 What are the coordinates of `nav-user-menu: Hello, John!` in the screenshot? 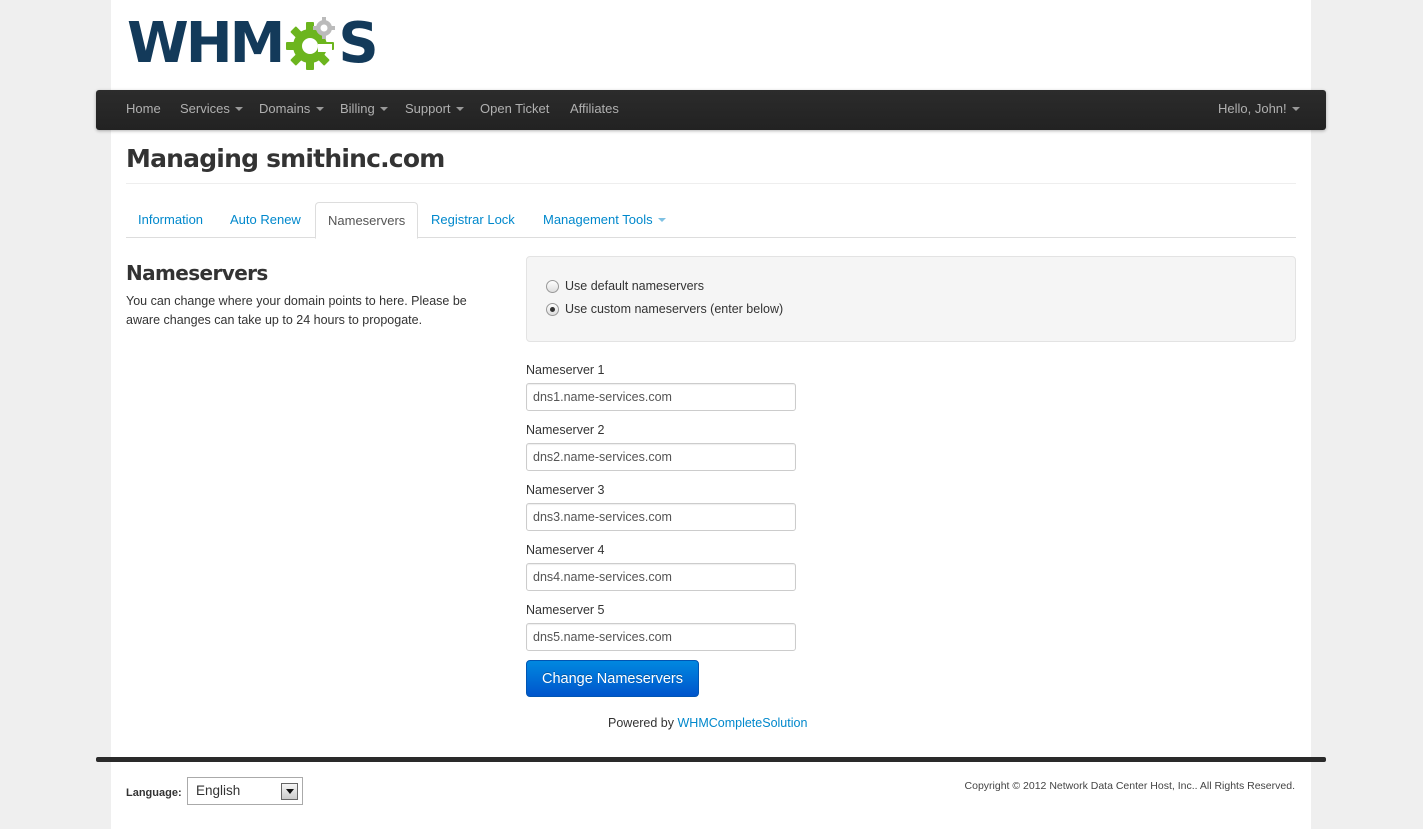 It's located at (1259, 110).